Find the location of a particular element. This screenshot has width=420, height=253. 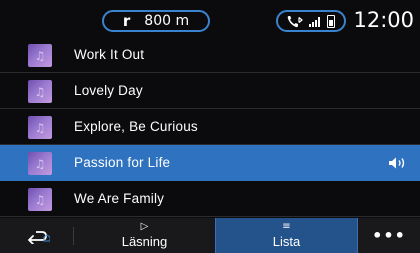

phone-status-pill is located at coordinates (311, 21).